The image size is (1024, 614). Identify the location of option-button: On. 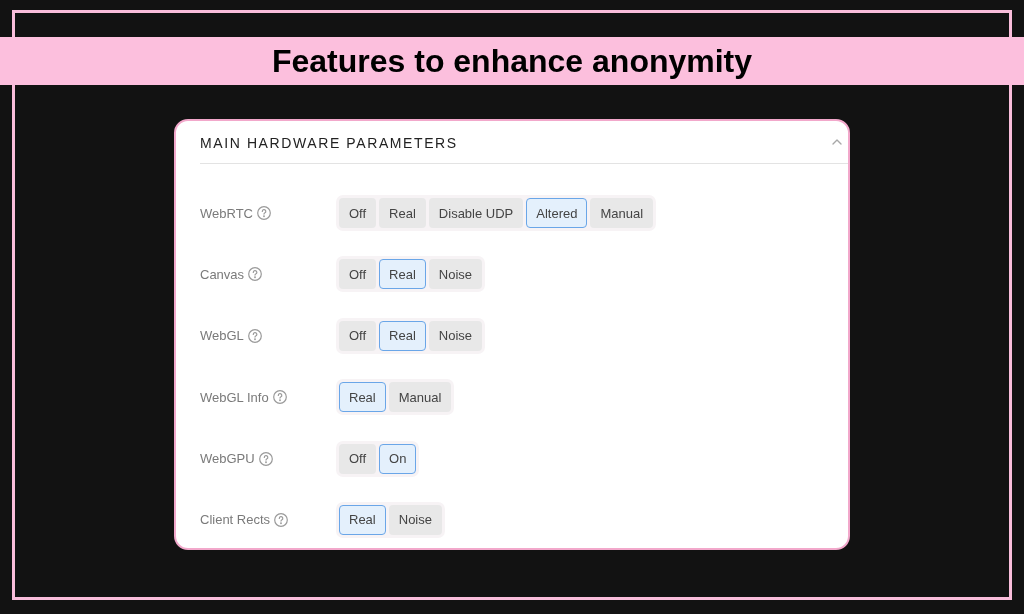
(398, 458).